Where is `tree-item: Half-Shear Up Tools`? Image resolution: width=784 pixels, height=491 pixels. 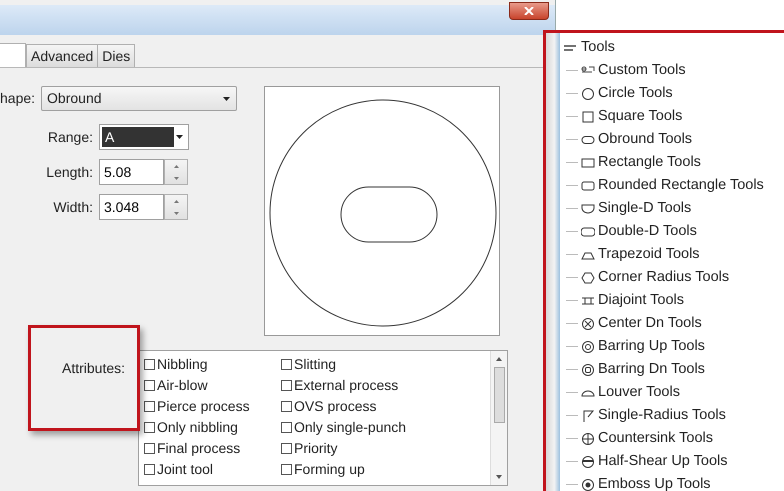 tree-item: Half-Shear Up Tools is located at coordinates (663, 461).